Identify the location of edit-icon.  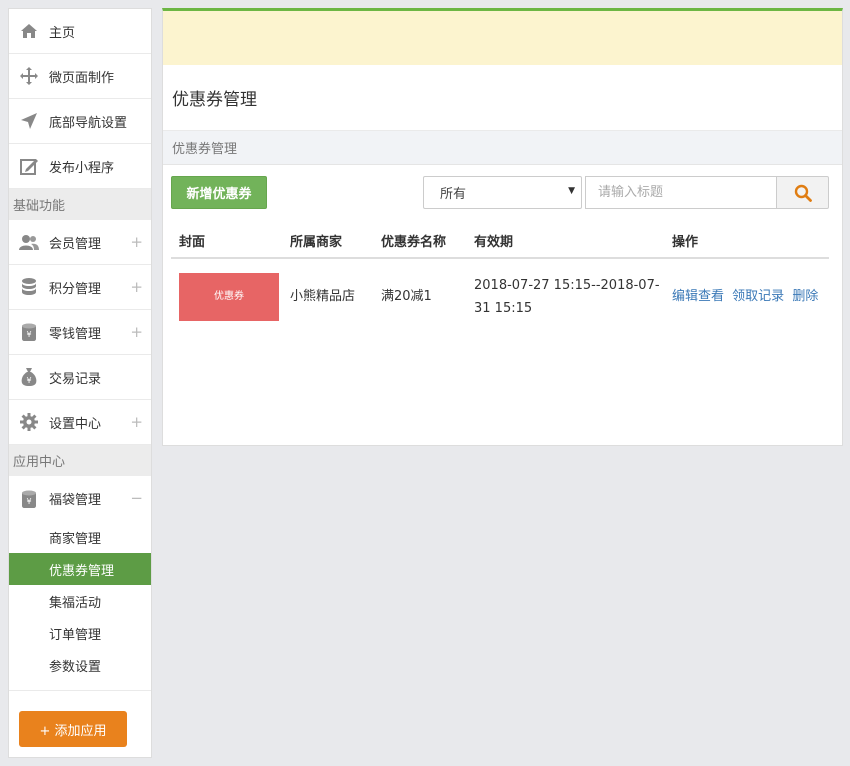
(29, 166).